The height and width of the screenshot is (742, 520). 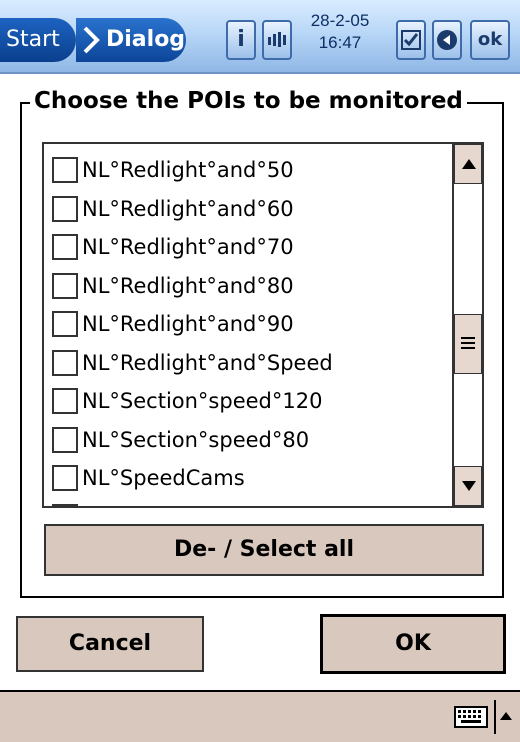 What do you see at coordinates (188, 208) in the screenshot?
I see `list-item-label: NL°Redlight°and°60` at bounding box center [188, 208].